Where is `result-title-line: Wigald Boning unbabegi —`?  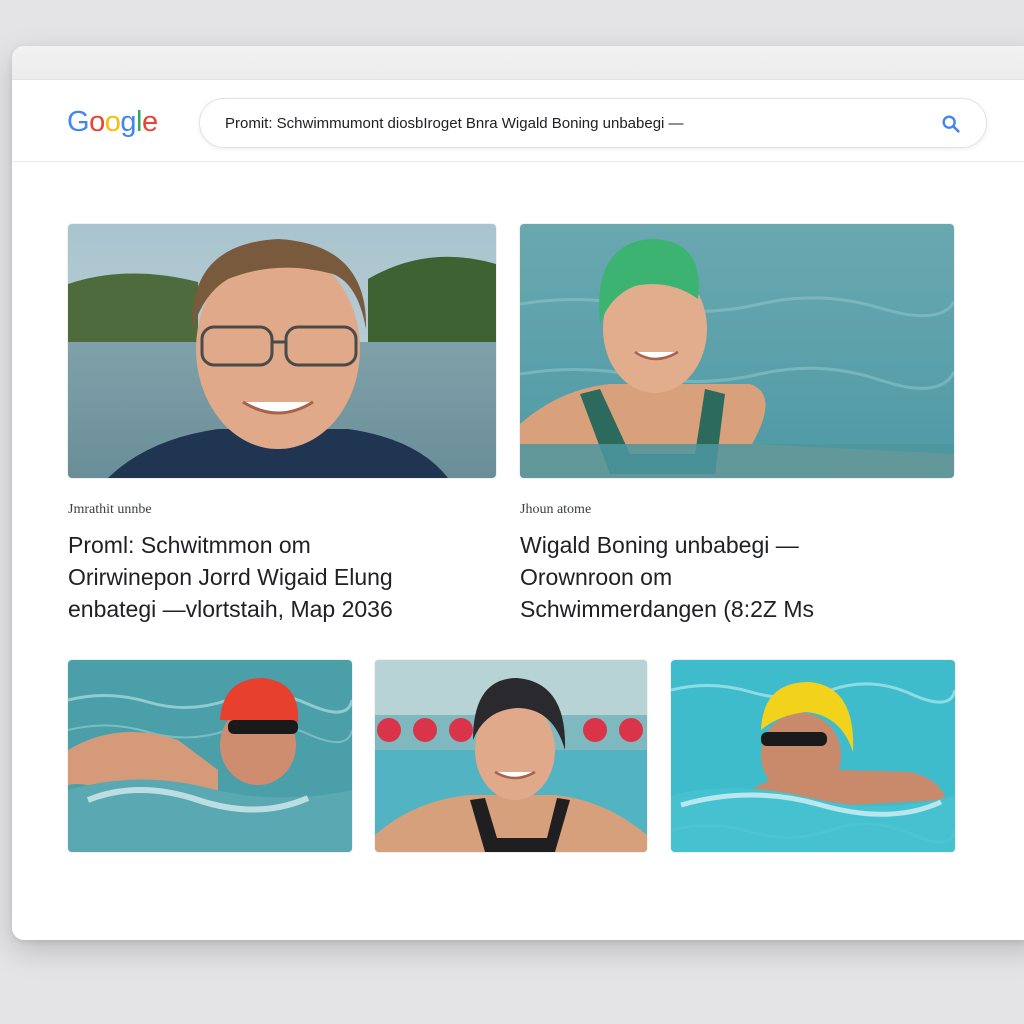
result-title-line: Wigald Boning unbabegi — is located at coordinates (659, 545).